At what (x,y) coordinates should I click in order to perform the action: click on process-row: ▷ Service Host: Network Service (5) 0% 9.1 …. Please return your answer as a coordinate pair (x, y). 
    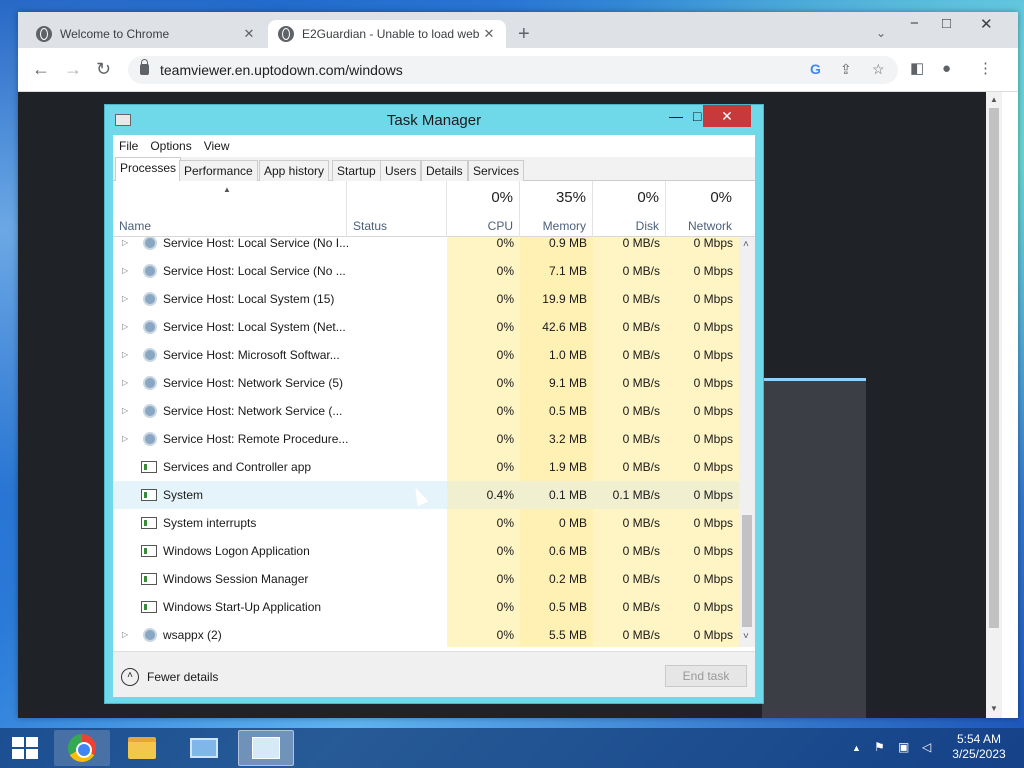
    Looking at the image, I should click on (426, 383).